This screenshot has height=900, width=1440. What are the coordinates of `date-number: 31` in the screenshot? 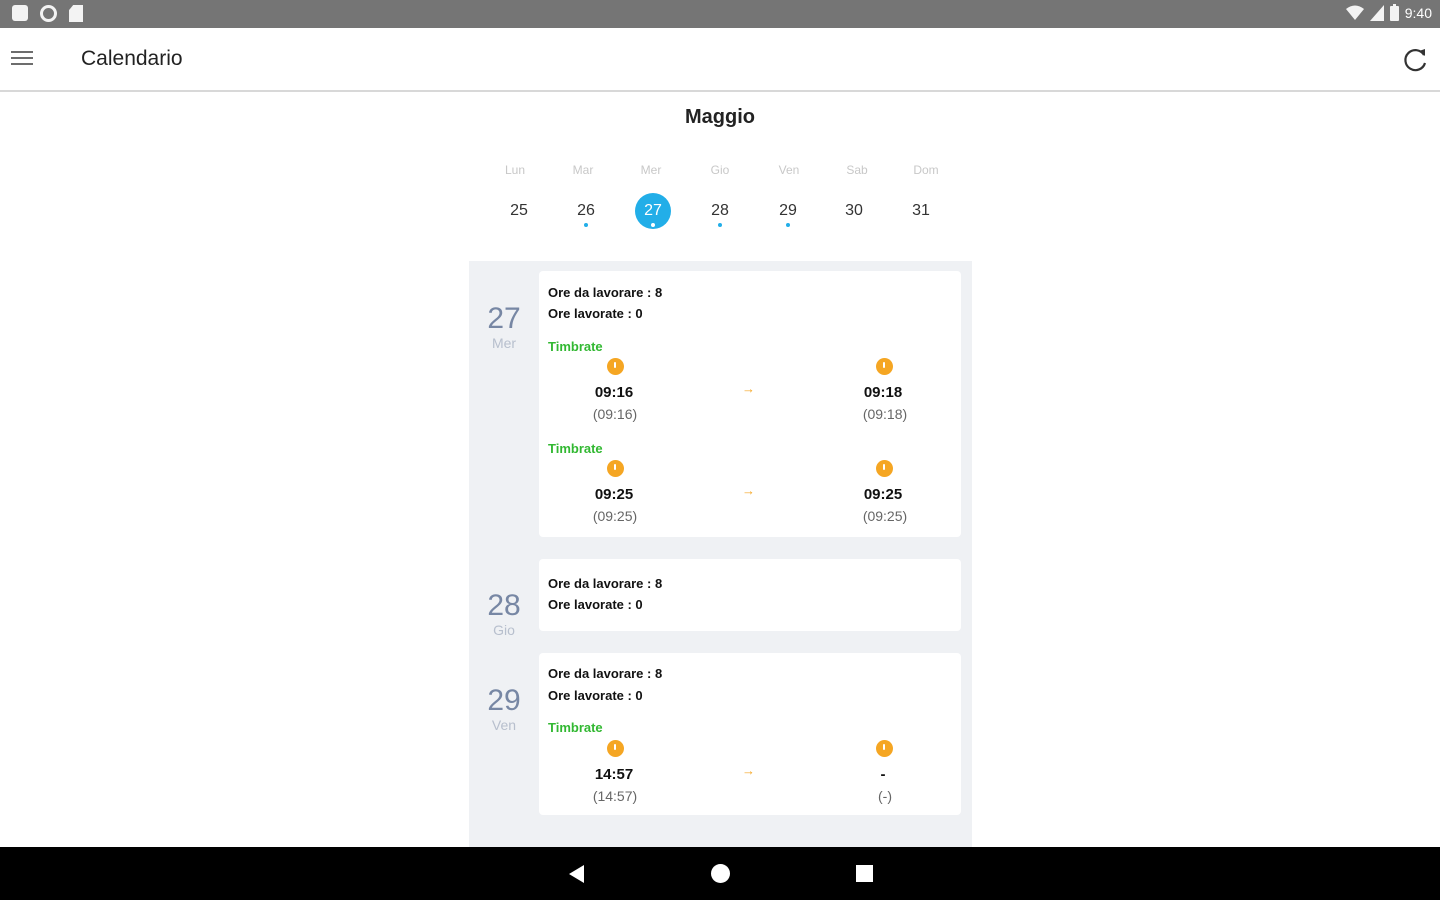 It's located at (921, 210).